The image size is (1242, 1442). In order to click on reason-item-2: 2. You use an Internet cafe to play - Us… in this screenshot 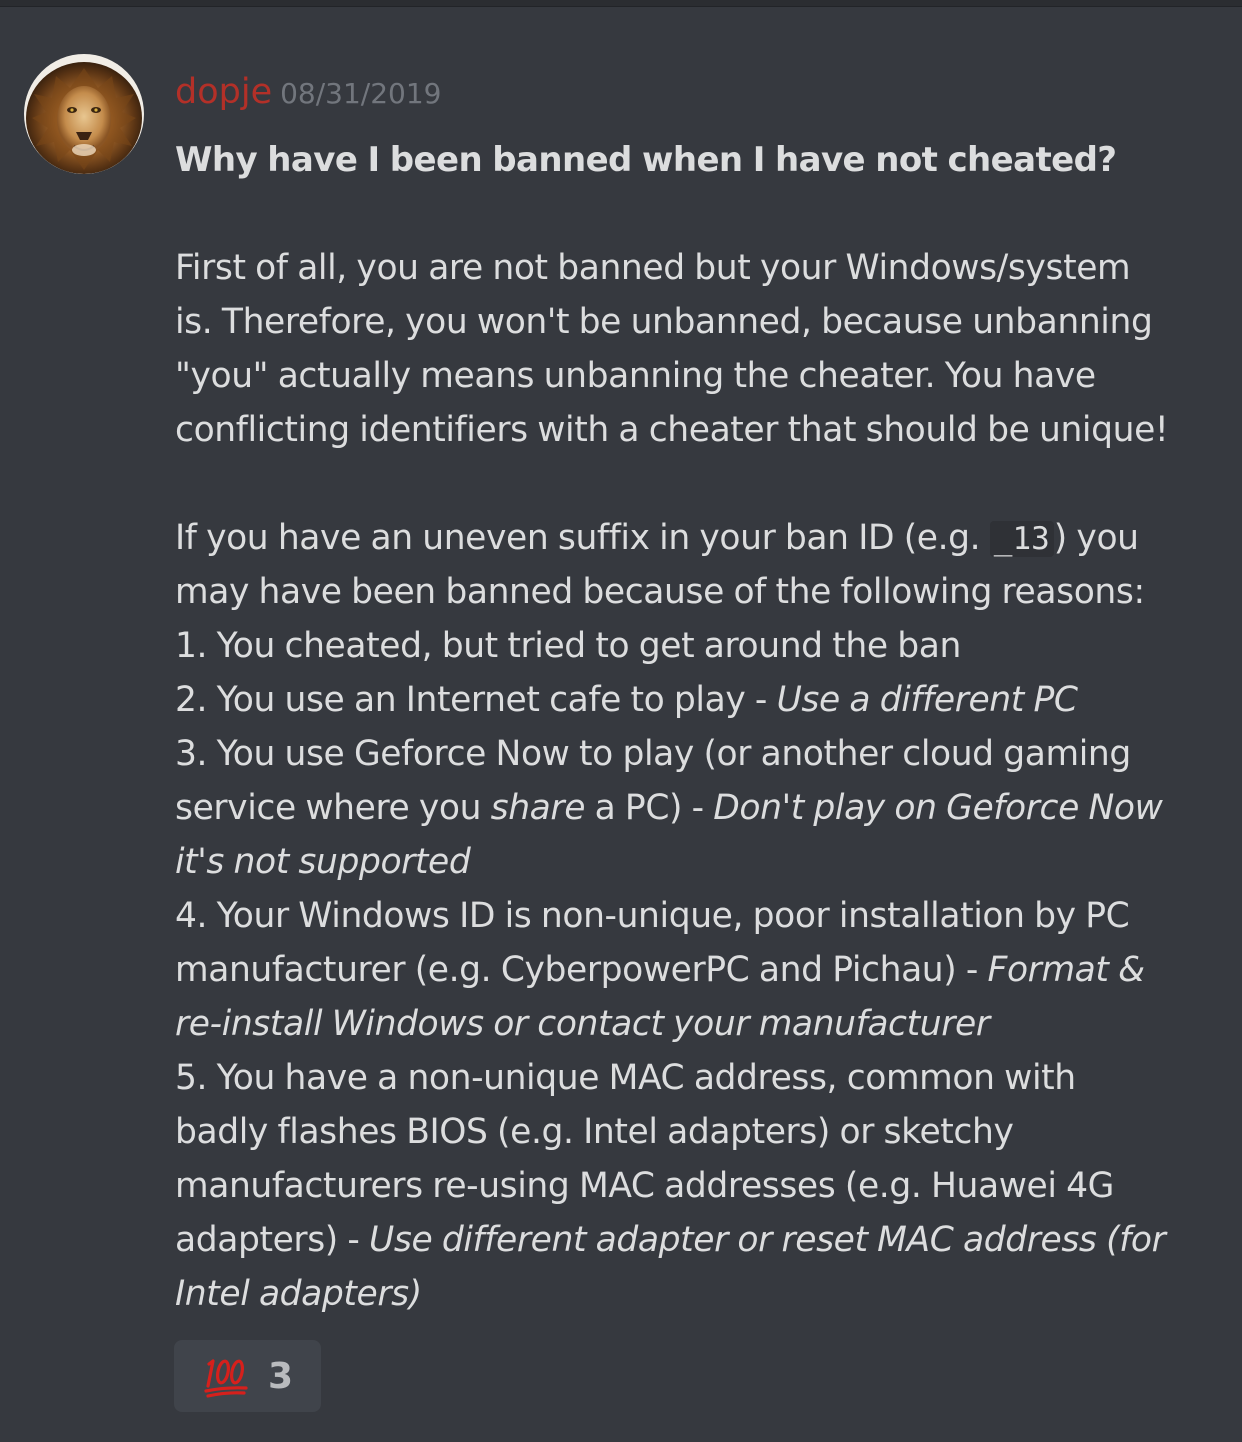, I will do `click(690, 700)`.